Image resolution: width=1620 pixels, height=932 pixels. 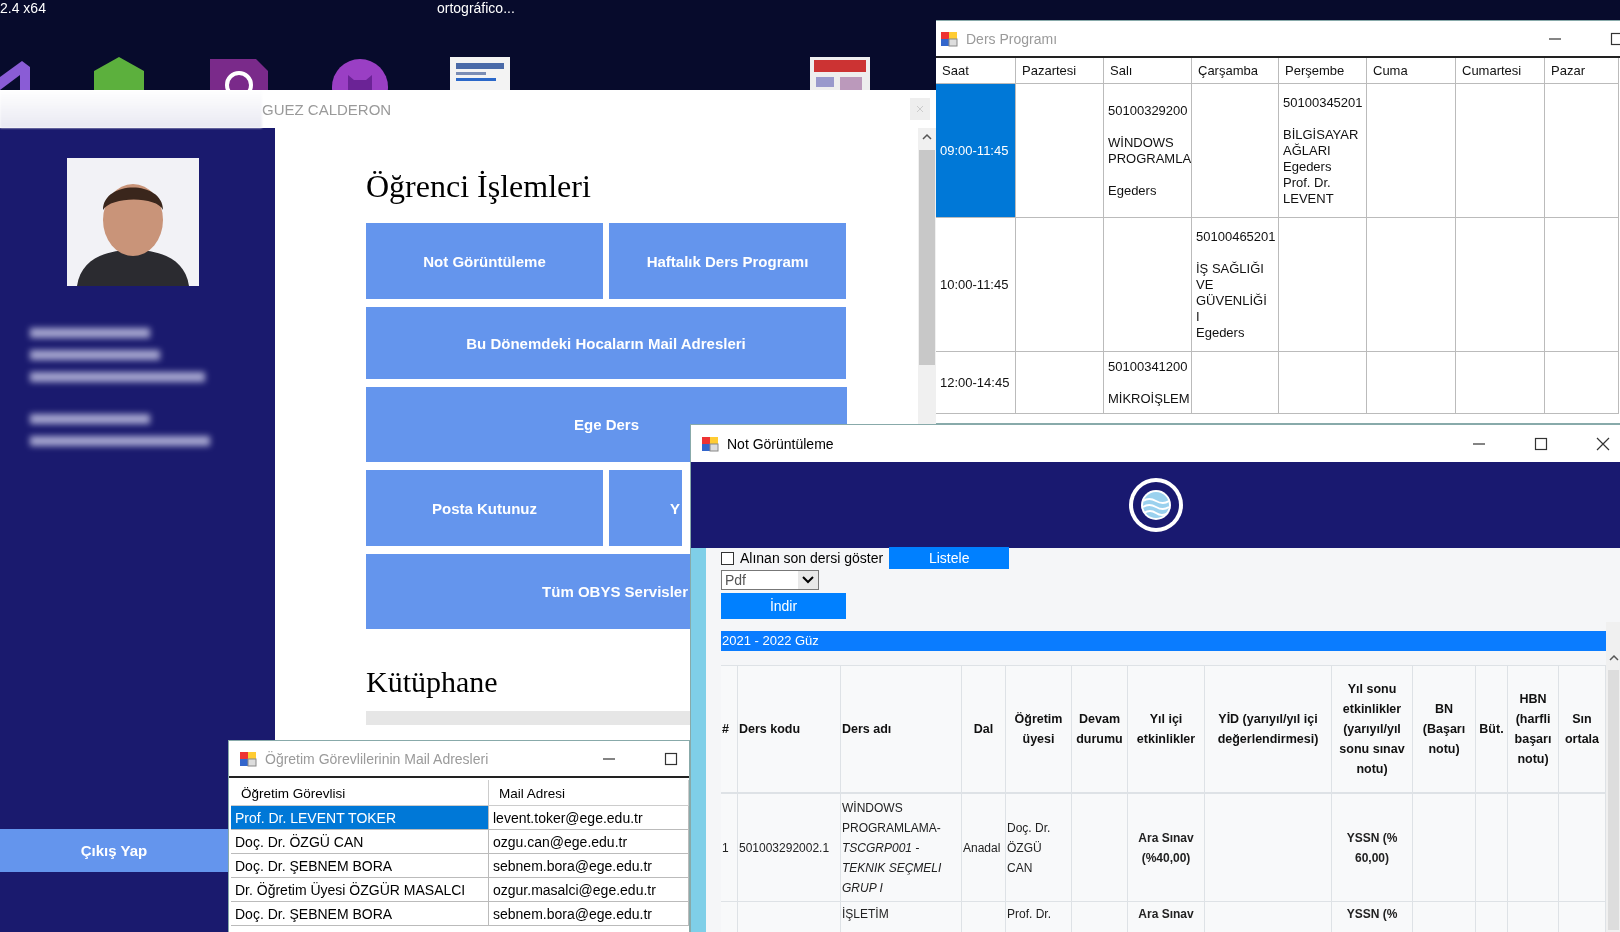 What do you see at coordinates (789, 730) in the screenshot?
I see `column-header: Ders kodu` at bounding box center [789, 730].